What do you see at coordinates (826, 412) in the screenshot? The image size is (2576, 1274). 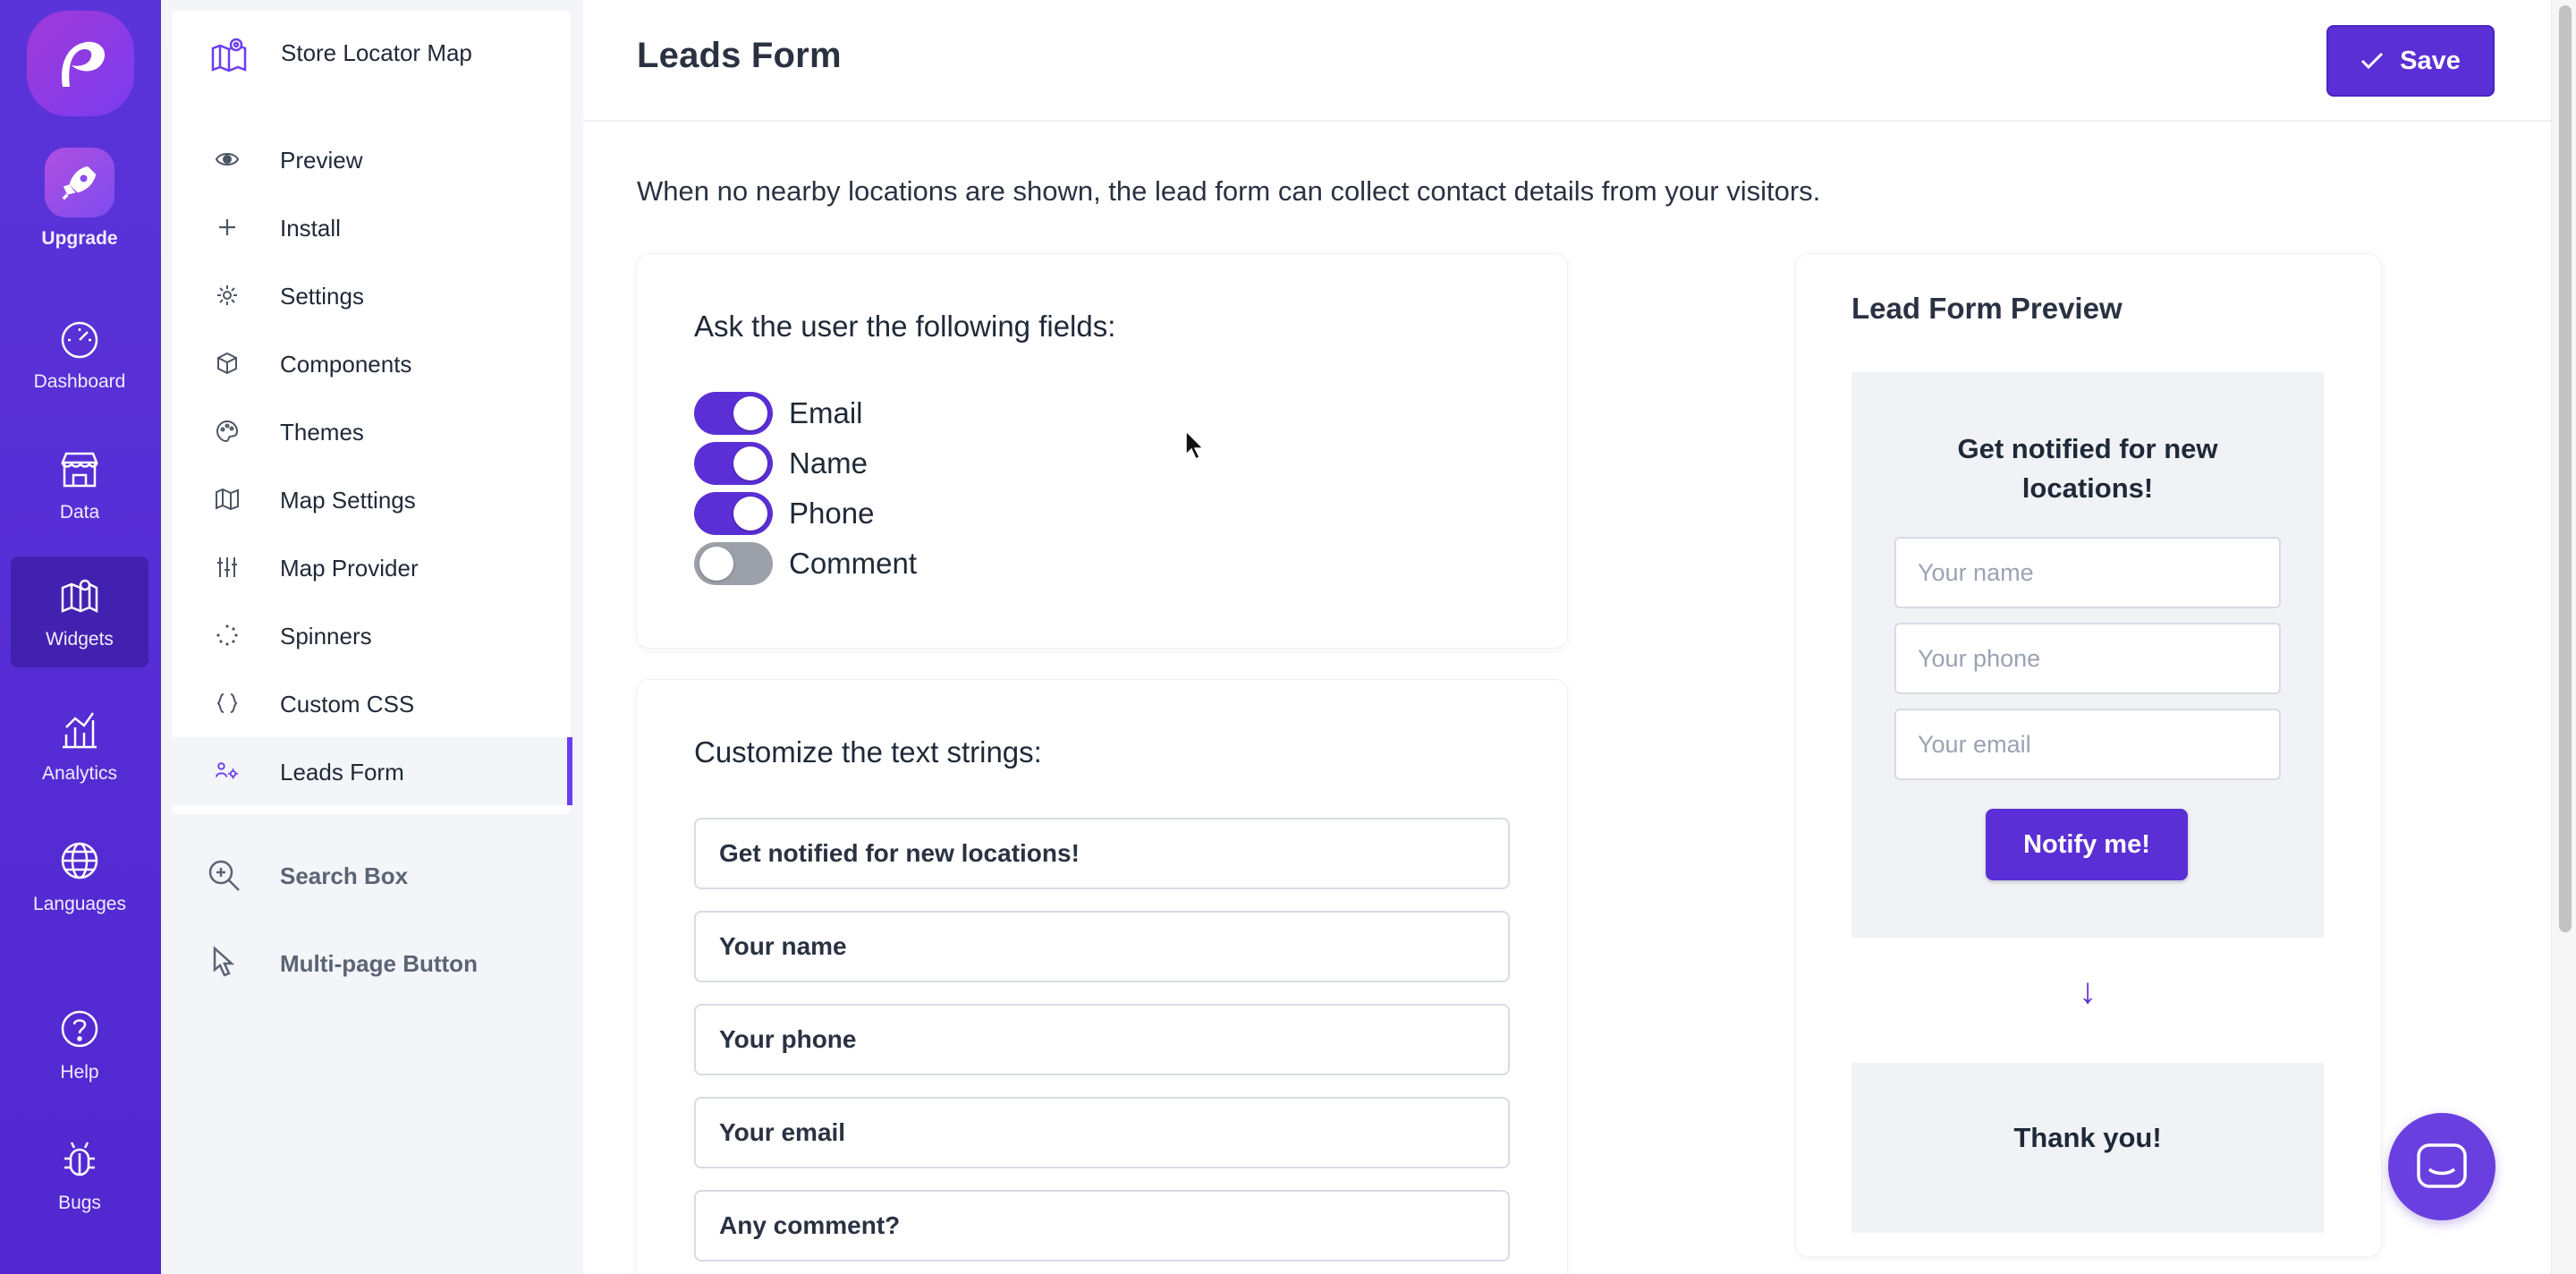 I see `toggle-label: Email` at bounding box center [826, 412].